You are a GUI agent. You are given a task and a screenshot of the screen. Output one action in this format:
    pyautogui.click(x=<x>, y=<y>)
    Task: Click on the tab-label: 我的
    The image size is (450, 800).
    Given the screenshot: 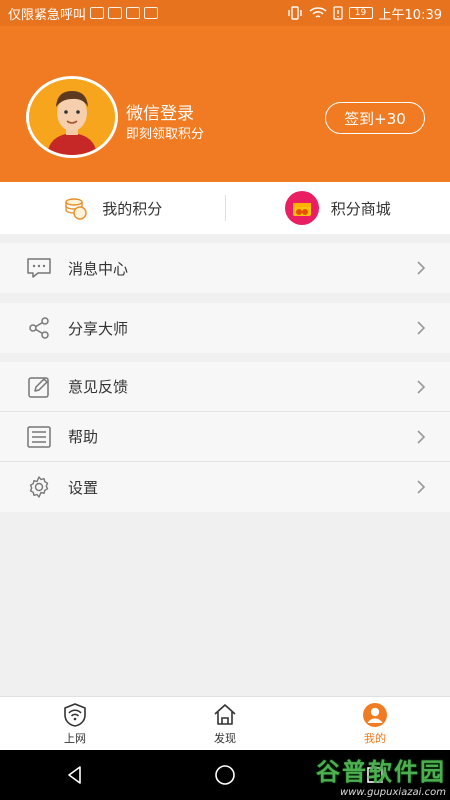 What is the action you would take?
    pyautogui.click(x=375, y=738)
    